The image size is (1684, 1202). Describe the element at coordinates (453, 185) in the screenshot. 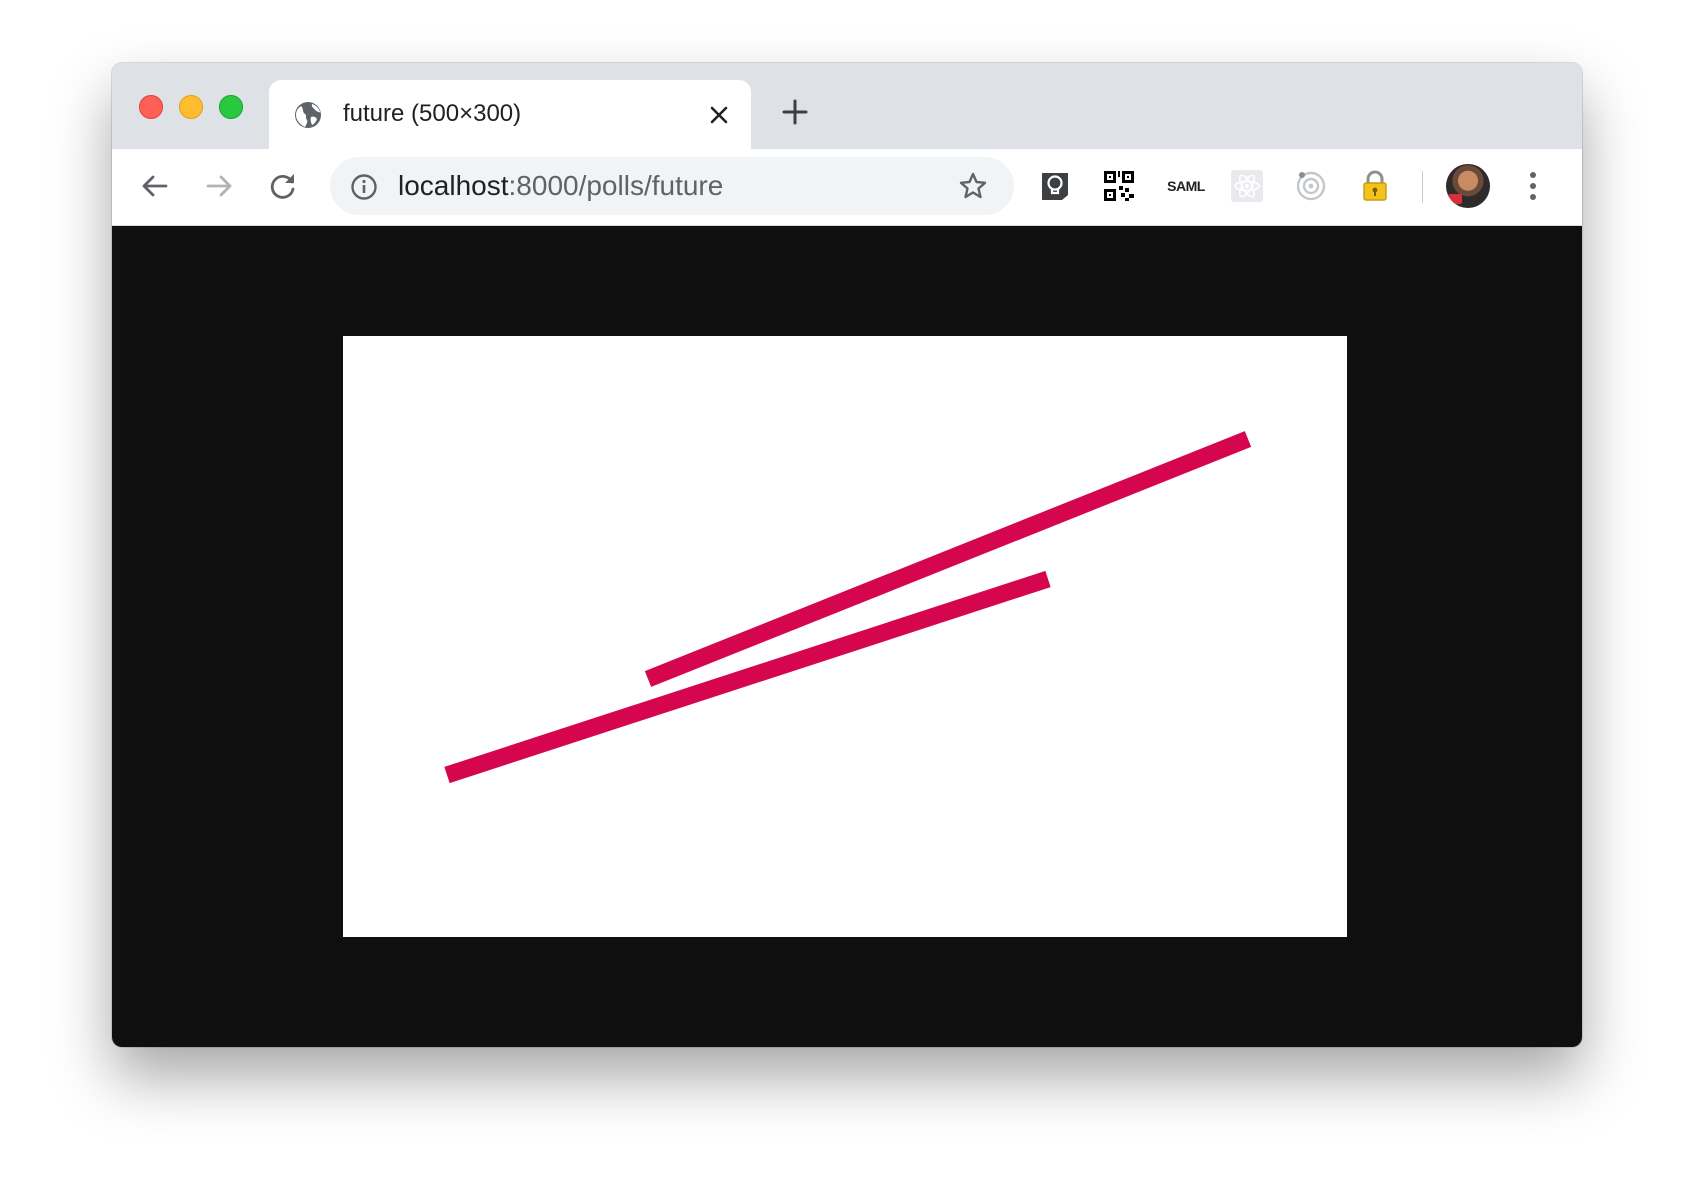

I see `url-host: localhost` at that location.